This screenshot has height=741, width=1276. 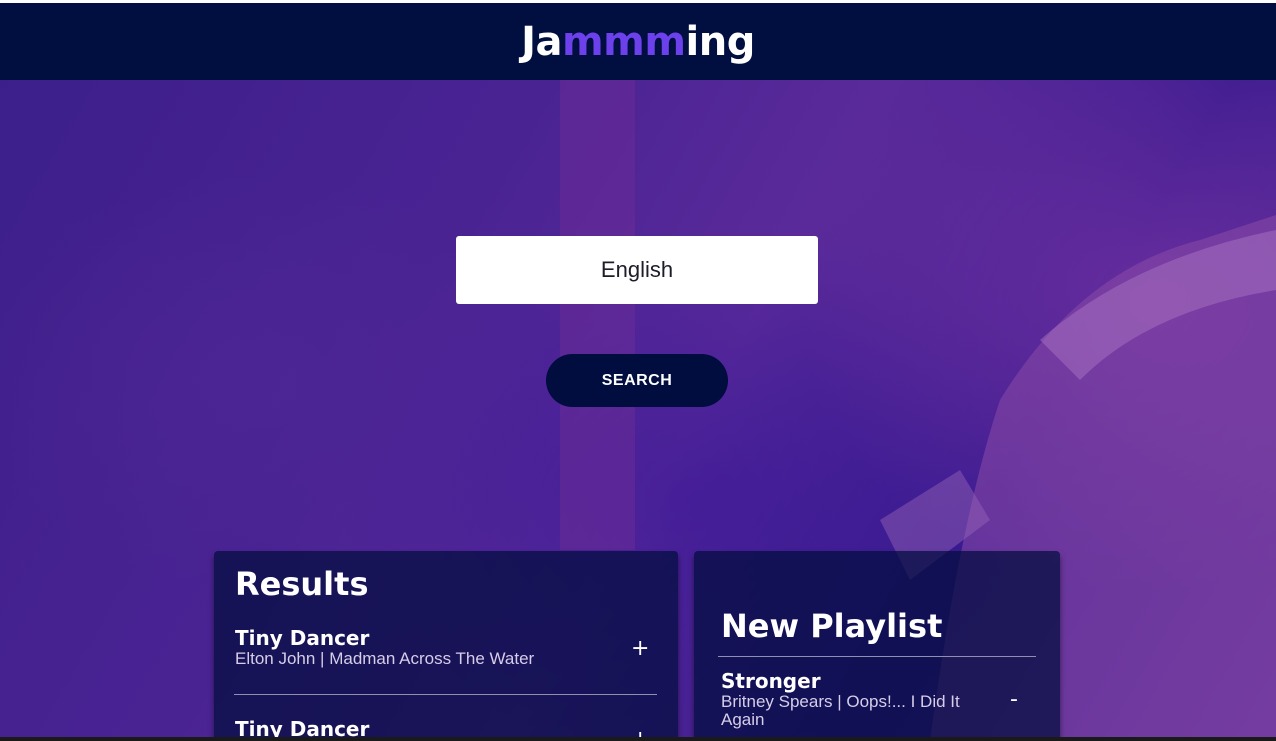 What do you see at coordinates (637, 380) in the screenshot?
I see `search-button: SEARCH` at bounding box center [637, 380].